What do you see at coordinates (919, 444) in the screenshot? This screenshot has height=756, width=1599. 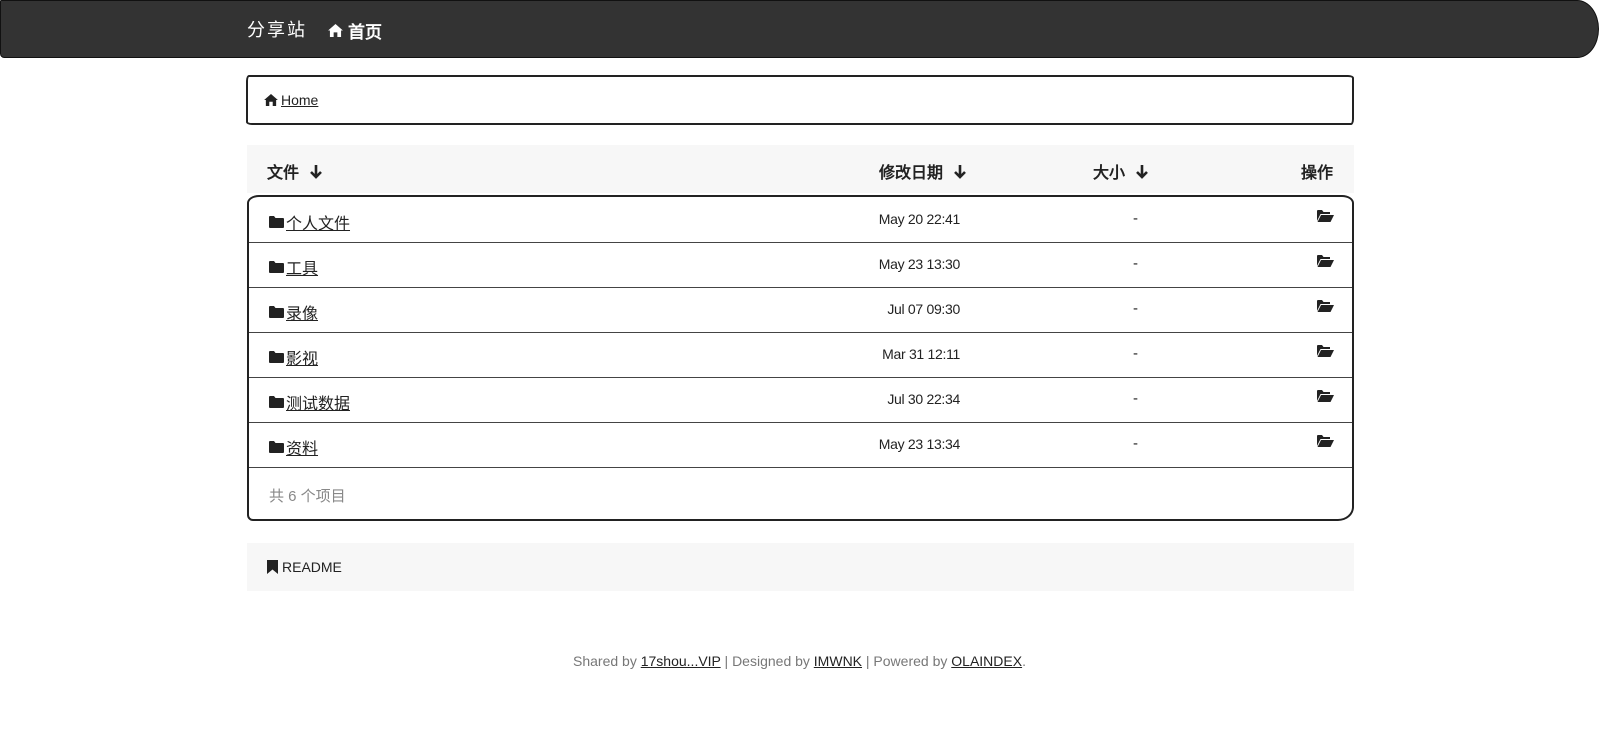 I see `modified-date: May 23 13:34` at bounding box center [919, 444].